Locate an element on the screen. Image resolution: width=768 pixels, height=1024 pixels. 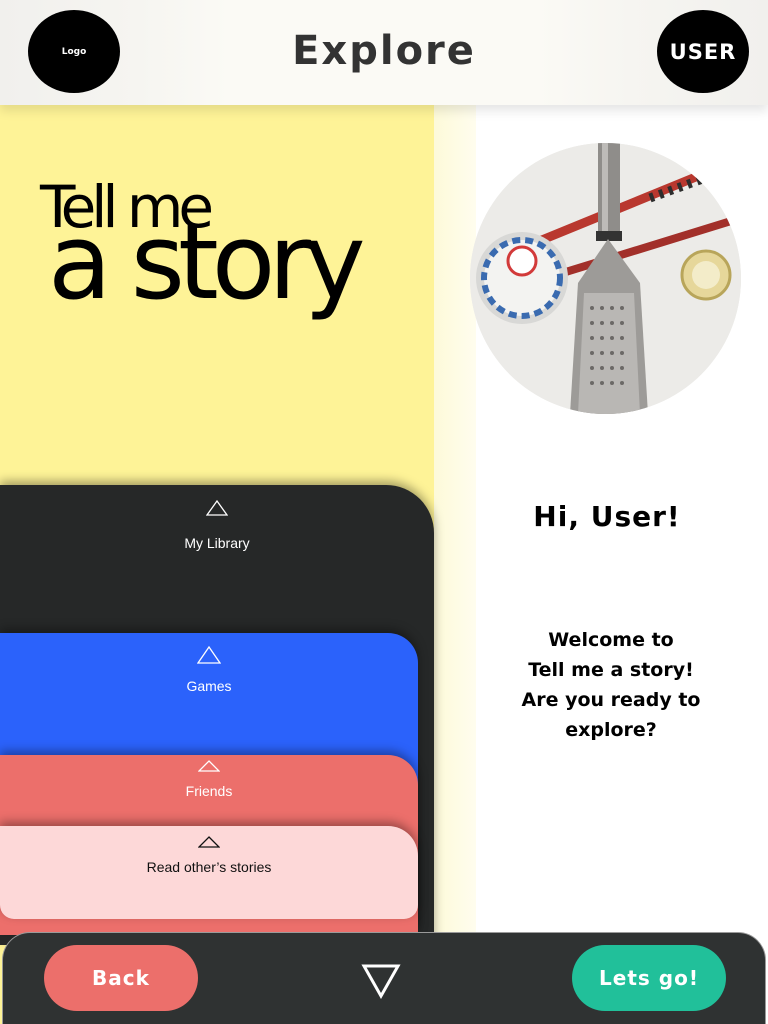
lets-go-button: Lets go! is located at coordinates (649, 978).